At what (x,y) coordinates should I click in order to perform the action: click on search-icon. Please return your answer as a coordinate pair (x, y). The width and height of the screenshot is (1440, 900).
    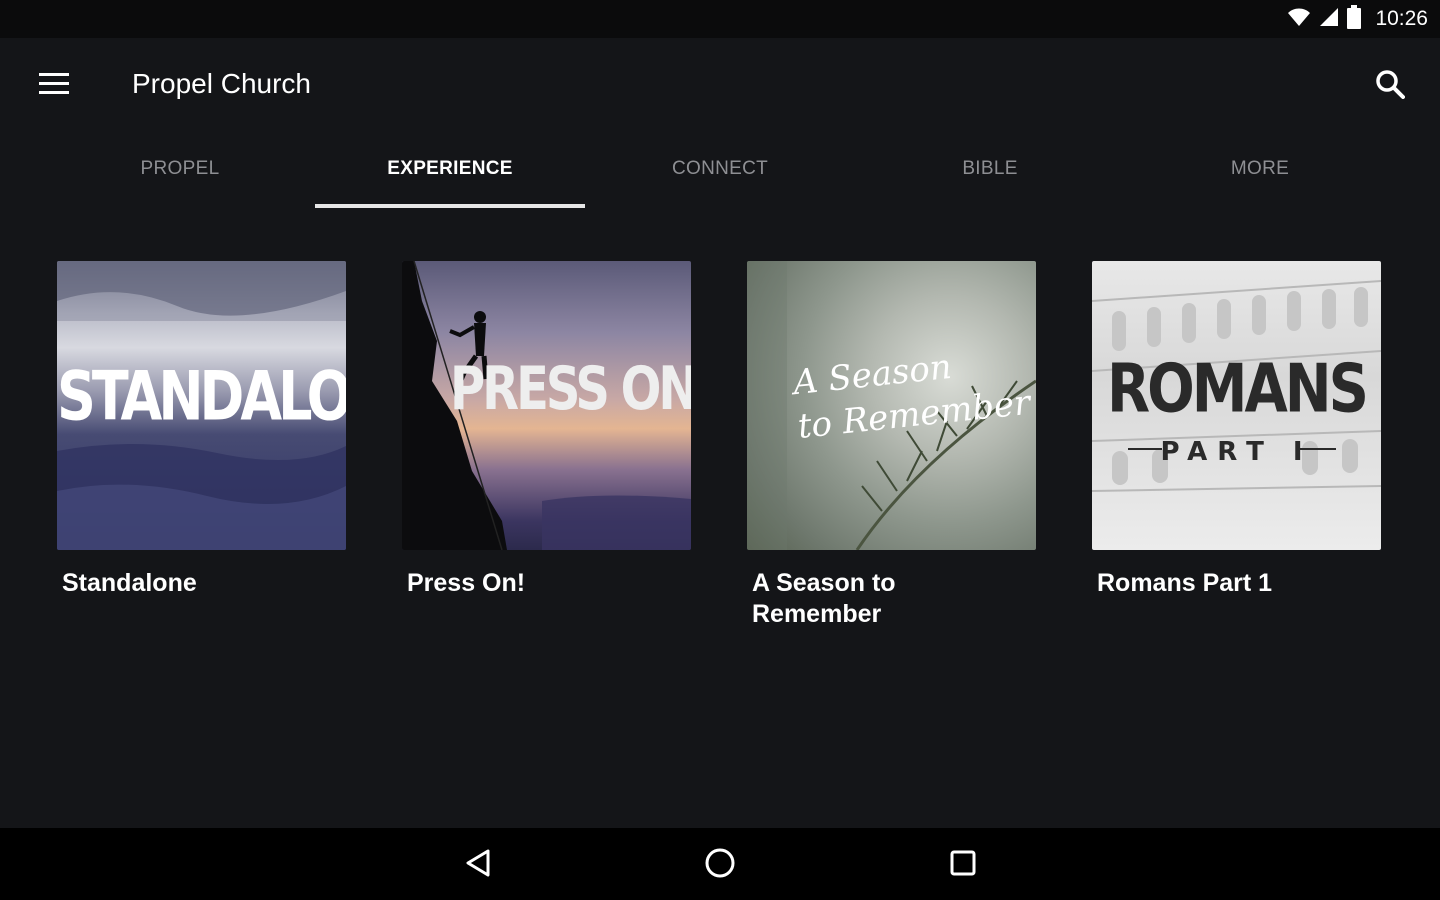
    Looking at the image, I should click on (1390, 86).